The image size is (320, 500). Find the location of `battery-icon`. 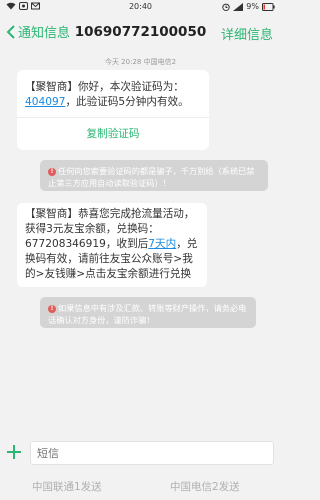

battery-icon is located at coordinates (268, 6).